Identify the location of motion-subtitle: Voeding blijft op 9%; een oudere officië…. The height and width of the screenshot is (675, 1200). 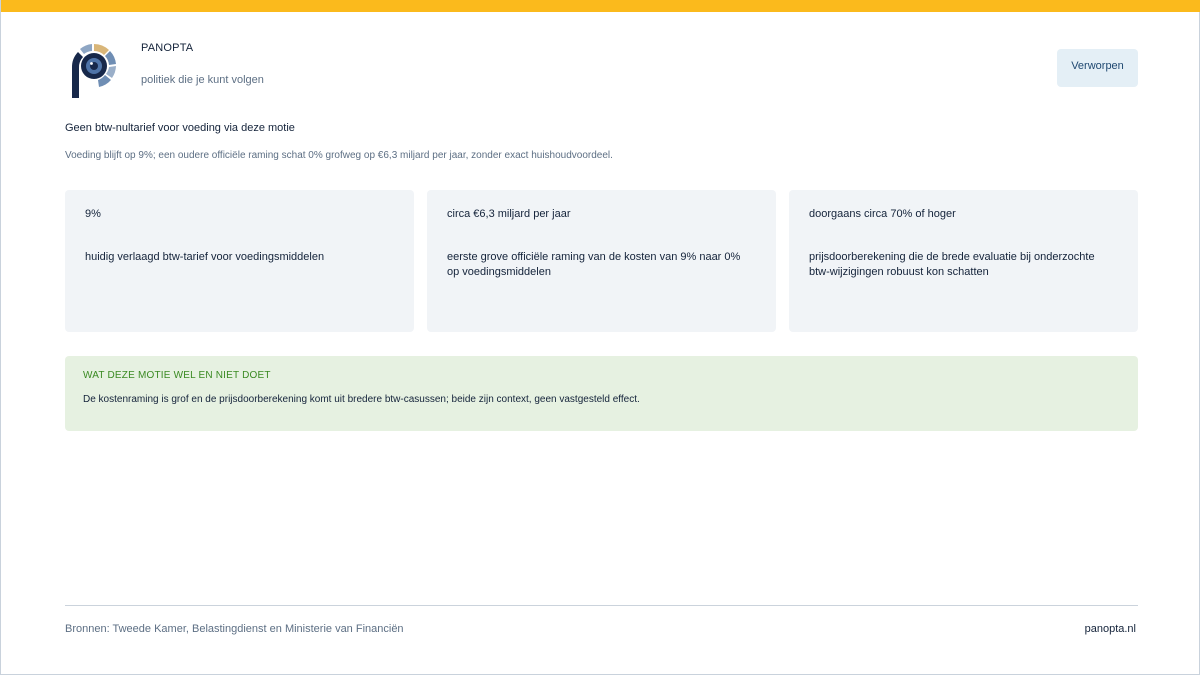
(339, 155).